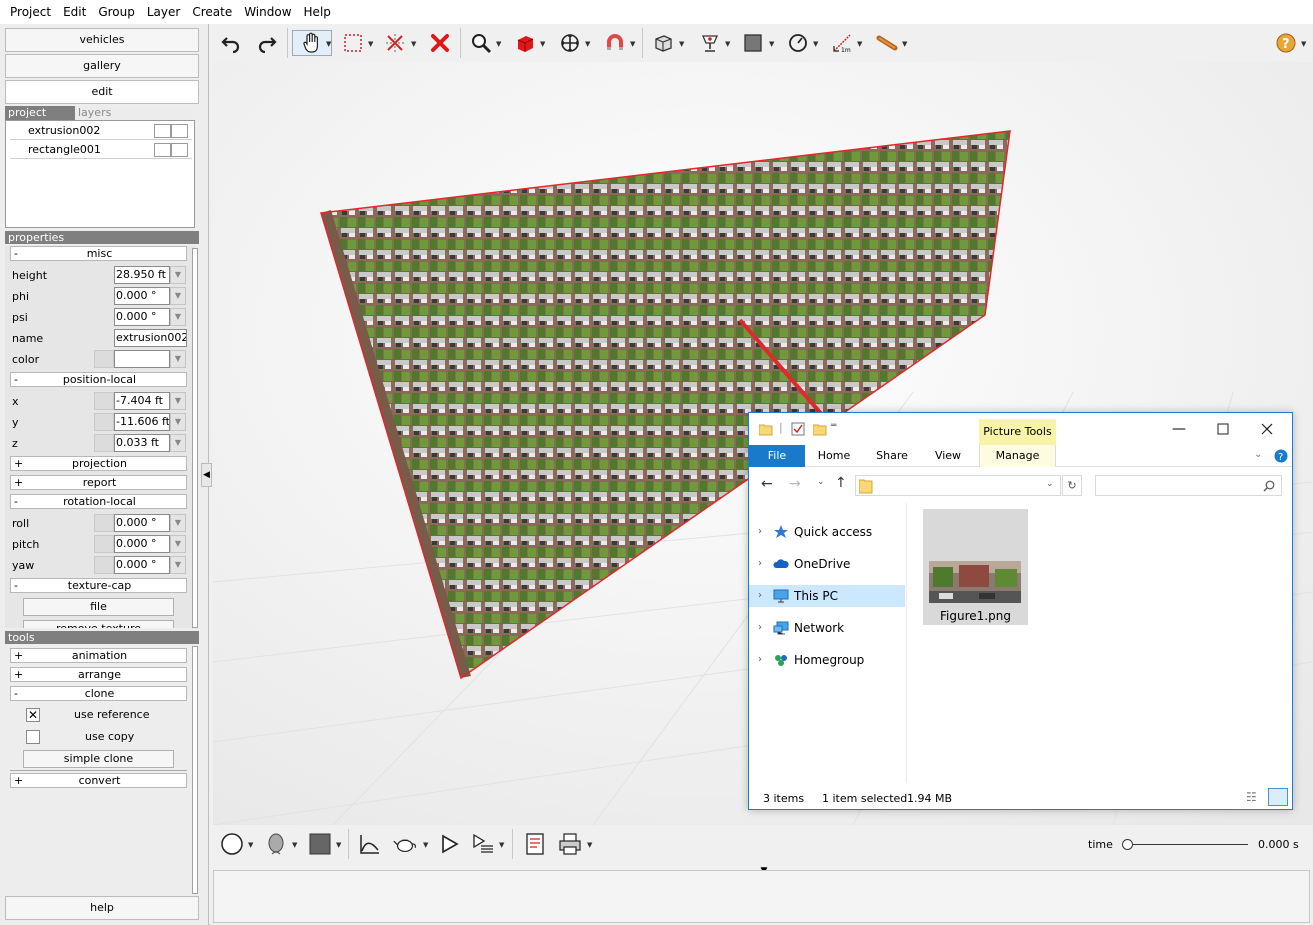 This screenshot has width=1313, height=925. I want to click on misc-section-header: - misc, so click(98, 253).